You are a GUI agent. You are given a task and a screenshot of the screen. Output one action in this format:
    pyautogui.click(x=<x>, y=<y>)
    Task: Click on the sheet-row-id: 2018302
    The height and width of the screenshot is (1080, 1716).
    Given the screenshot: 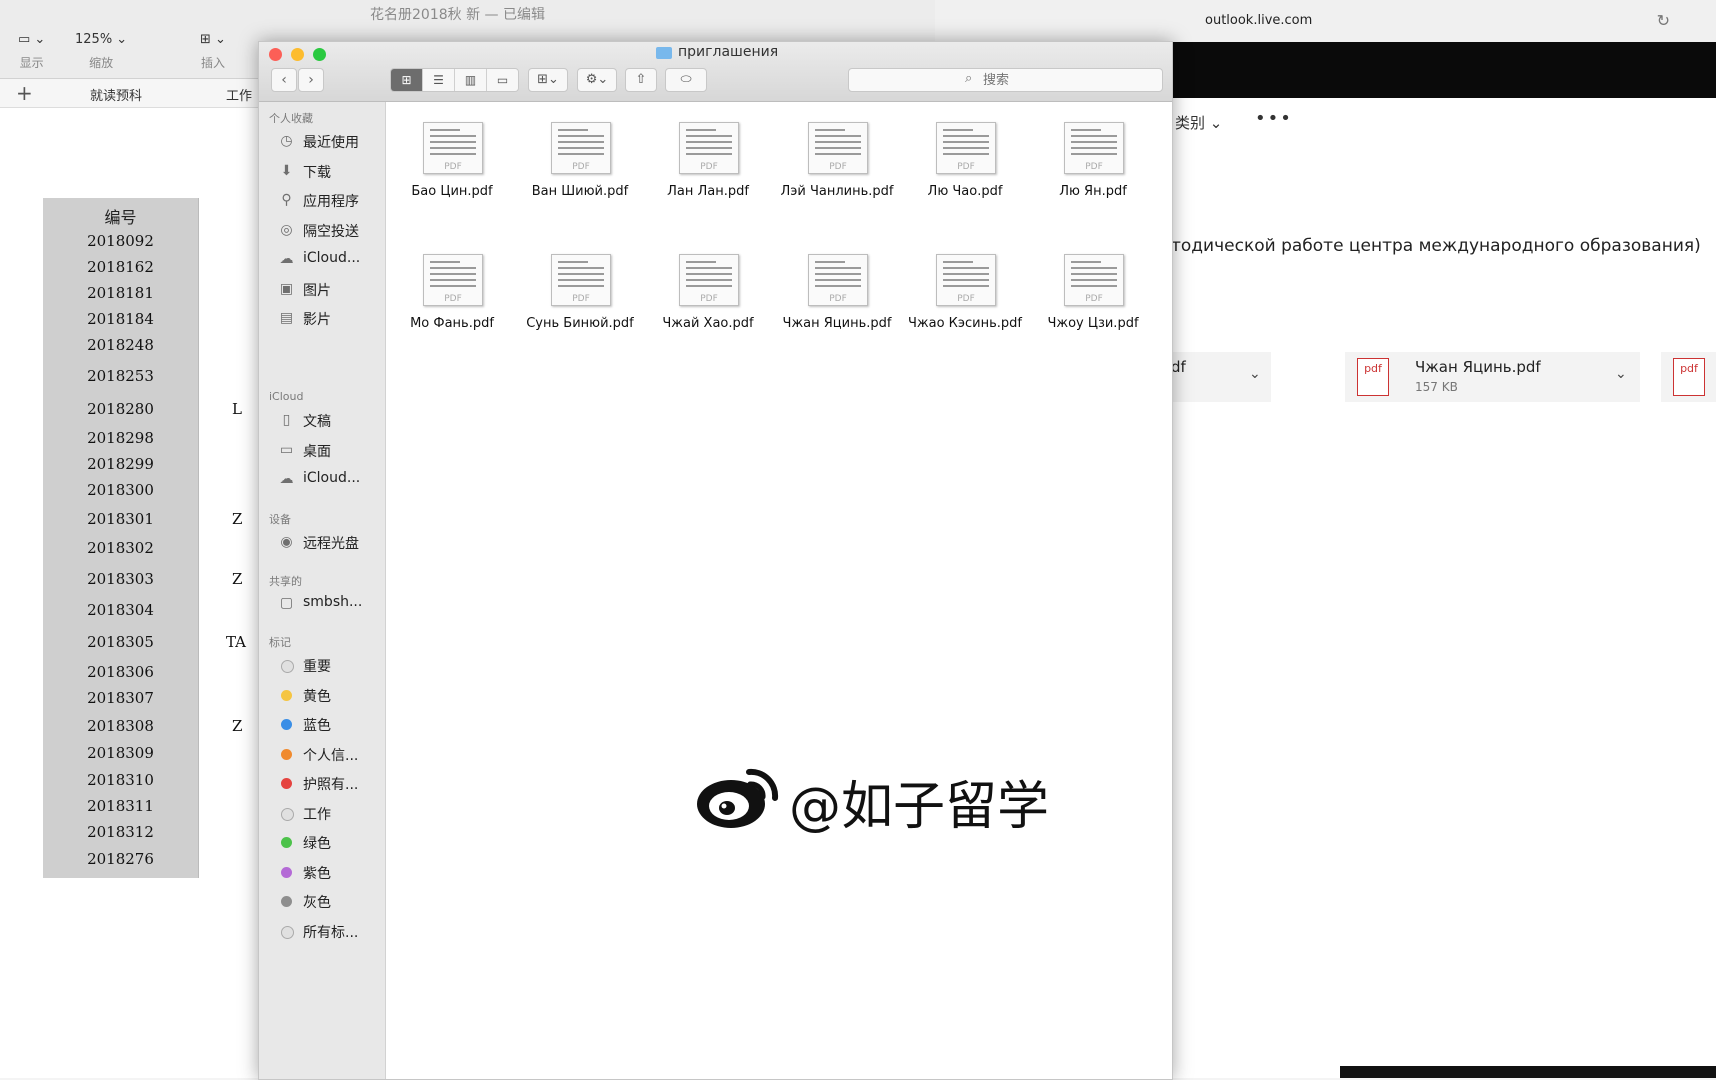 What is the action you would take?
    pyautogui.click(x=120, y=548)
    